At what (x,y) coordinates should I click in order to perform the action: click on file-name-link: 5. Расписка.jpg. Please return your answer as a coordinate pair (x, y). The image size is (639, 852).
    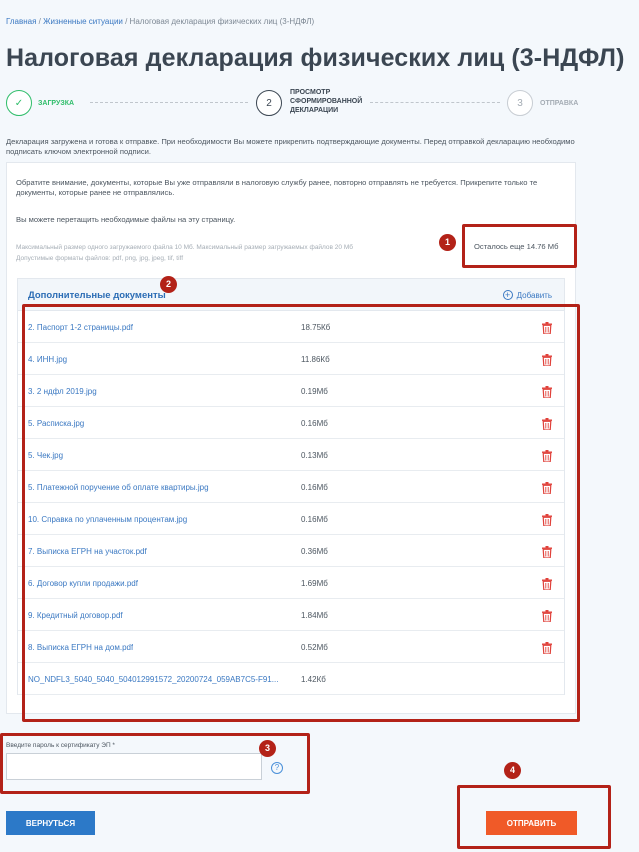
    Looking at the image, I should click on (56, 423).